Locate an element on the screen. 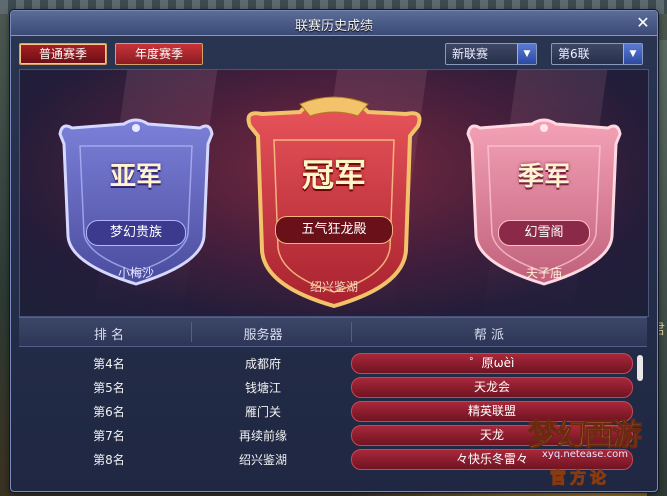 Image resolution: width=667 pixels, height=496 pixels. row-guild: 天龙会 is located at coordinates (492, 387).